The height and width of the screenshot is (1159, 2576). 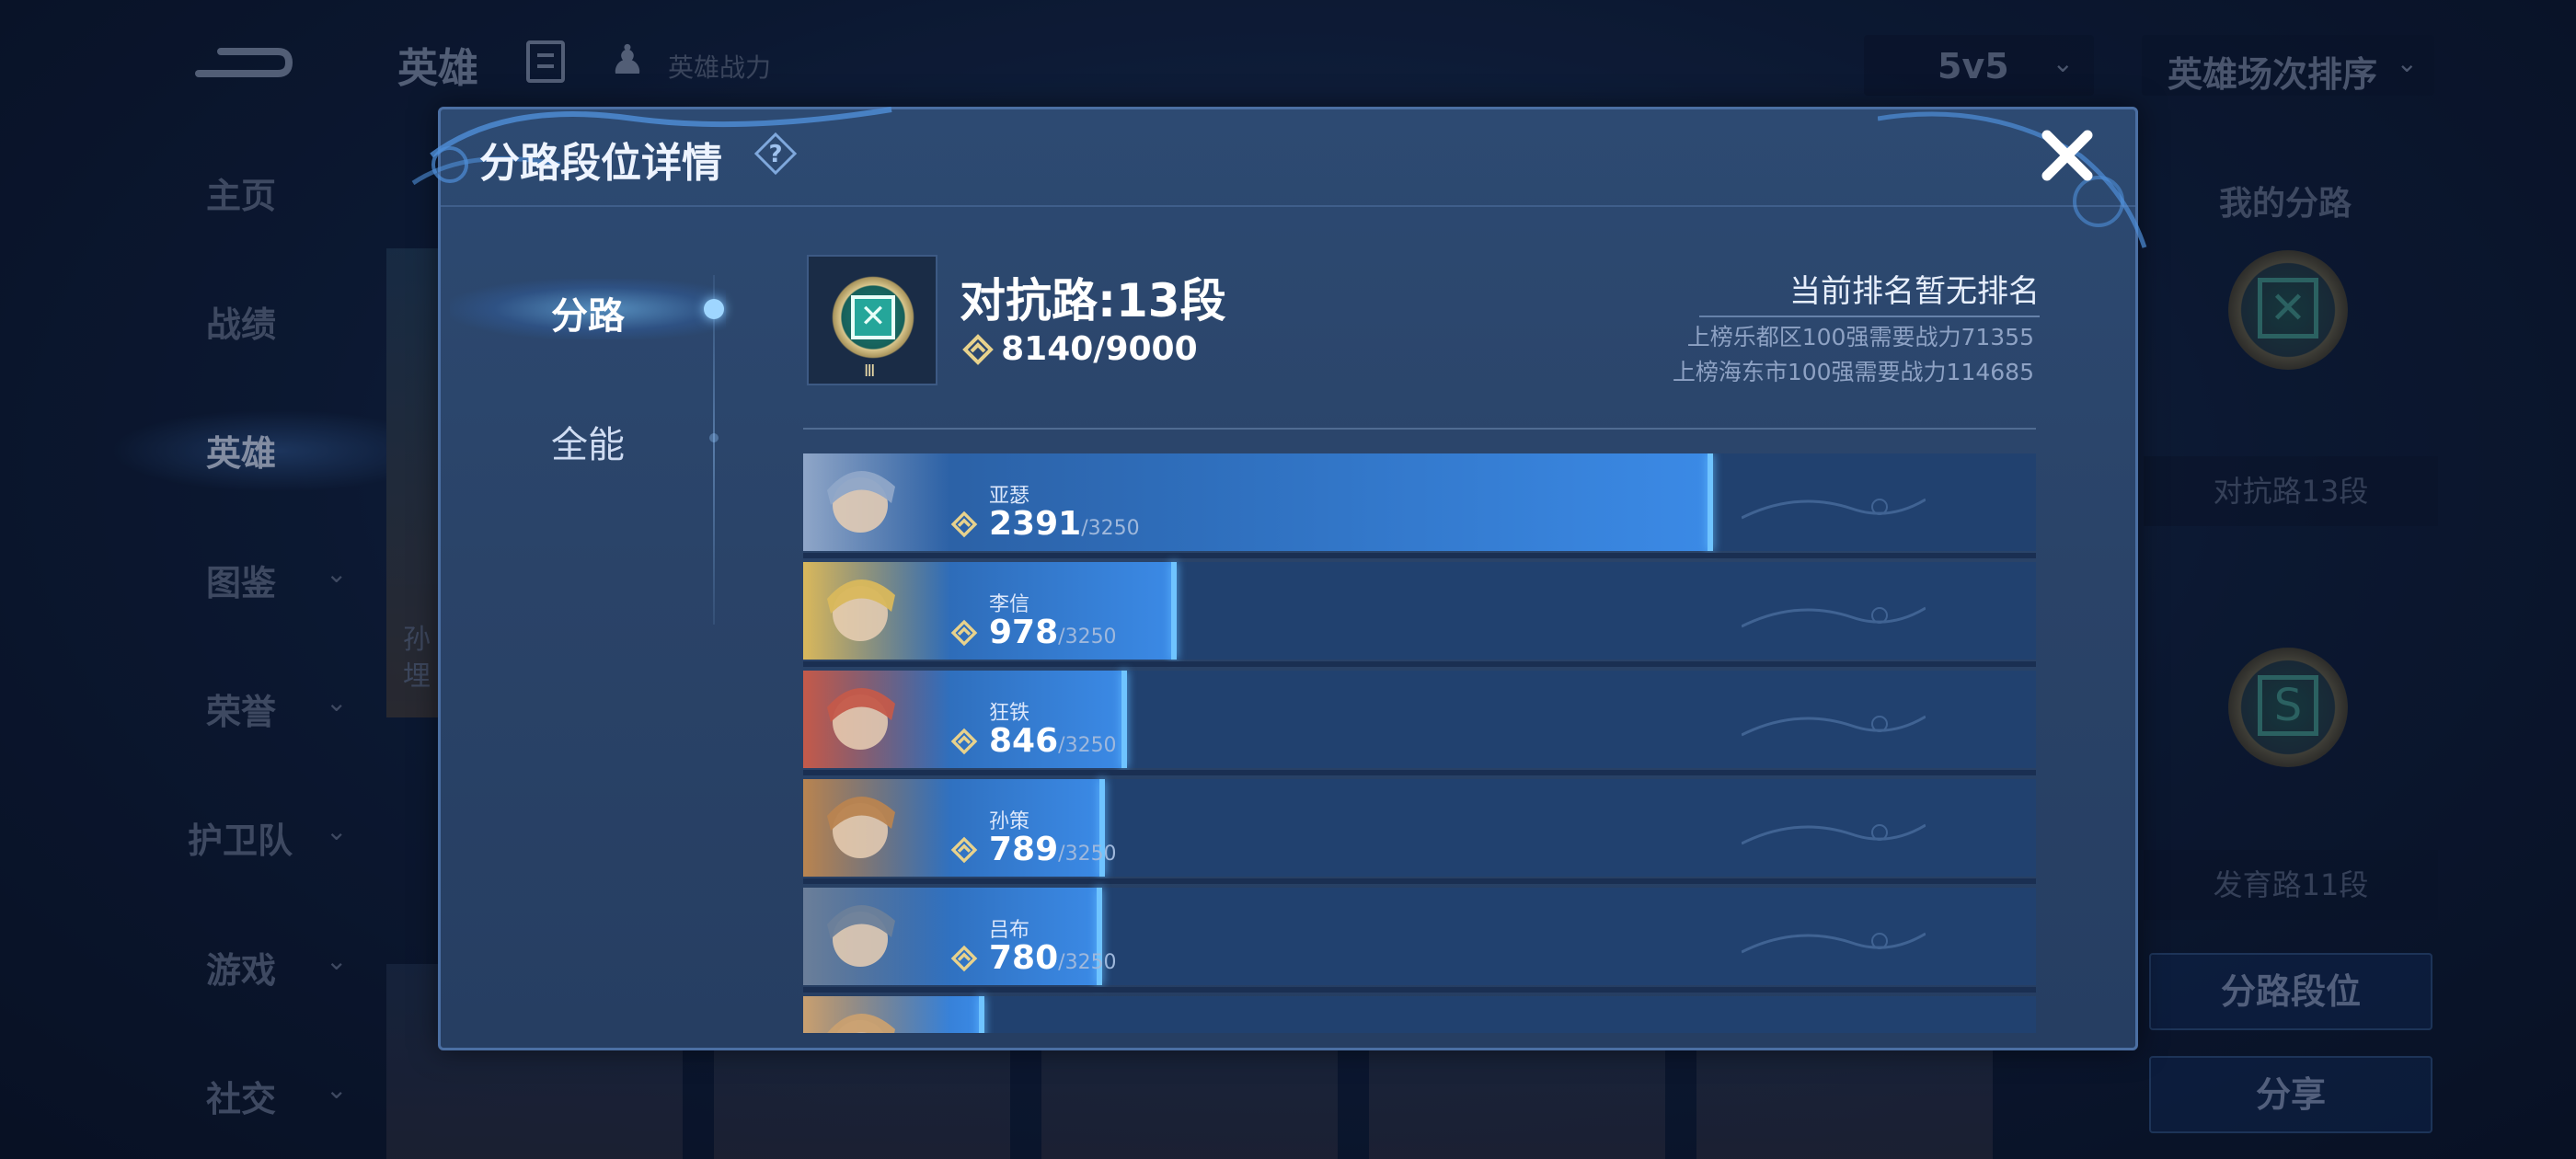 I want to click on hero-score-value: 780, so click(x=1024, y=958).